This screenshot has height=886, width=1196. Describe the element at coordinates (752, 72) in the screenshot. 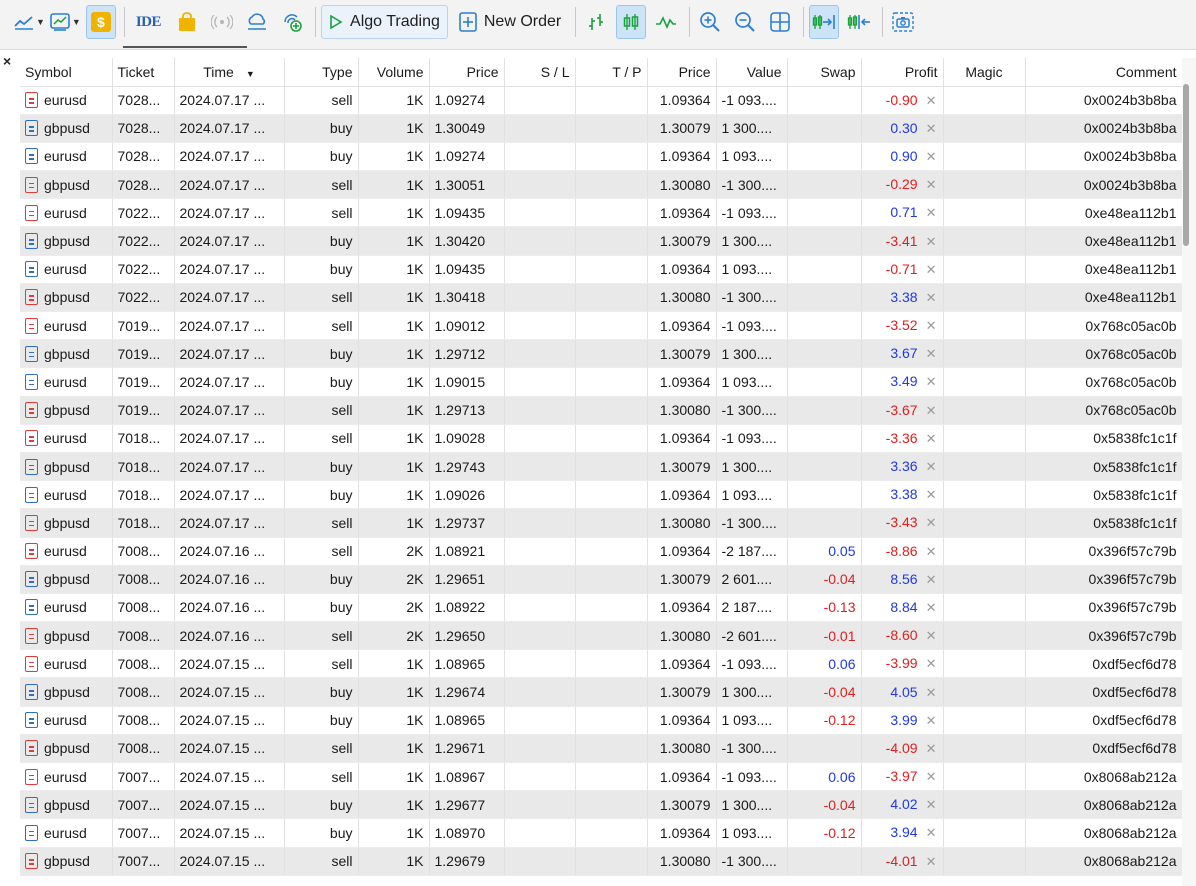

I see `col-header-value: Value` at that location.